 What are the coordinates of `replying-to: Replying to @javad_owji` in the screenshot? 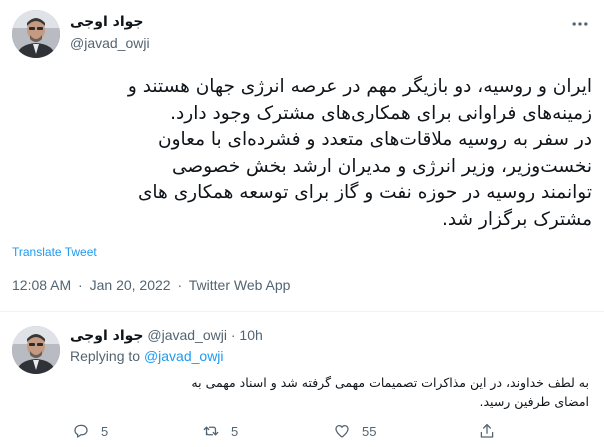 It's located at (147, 356).